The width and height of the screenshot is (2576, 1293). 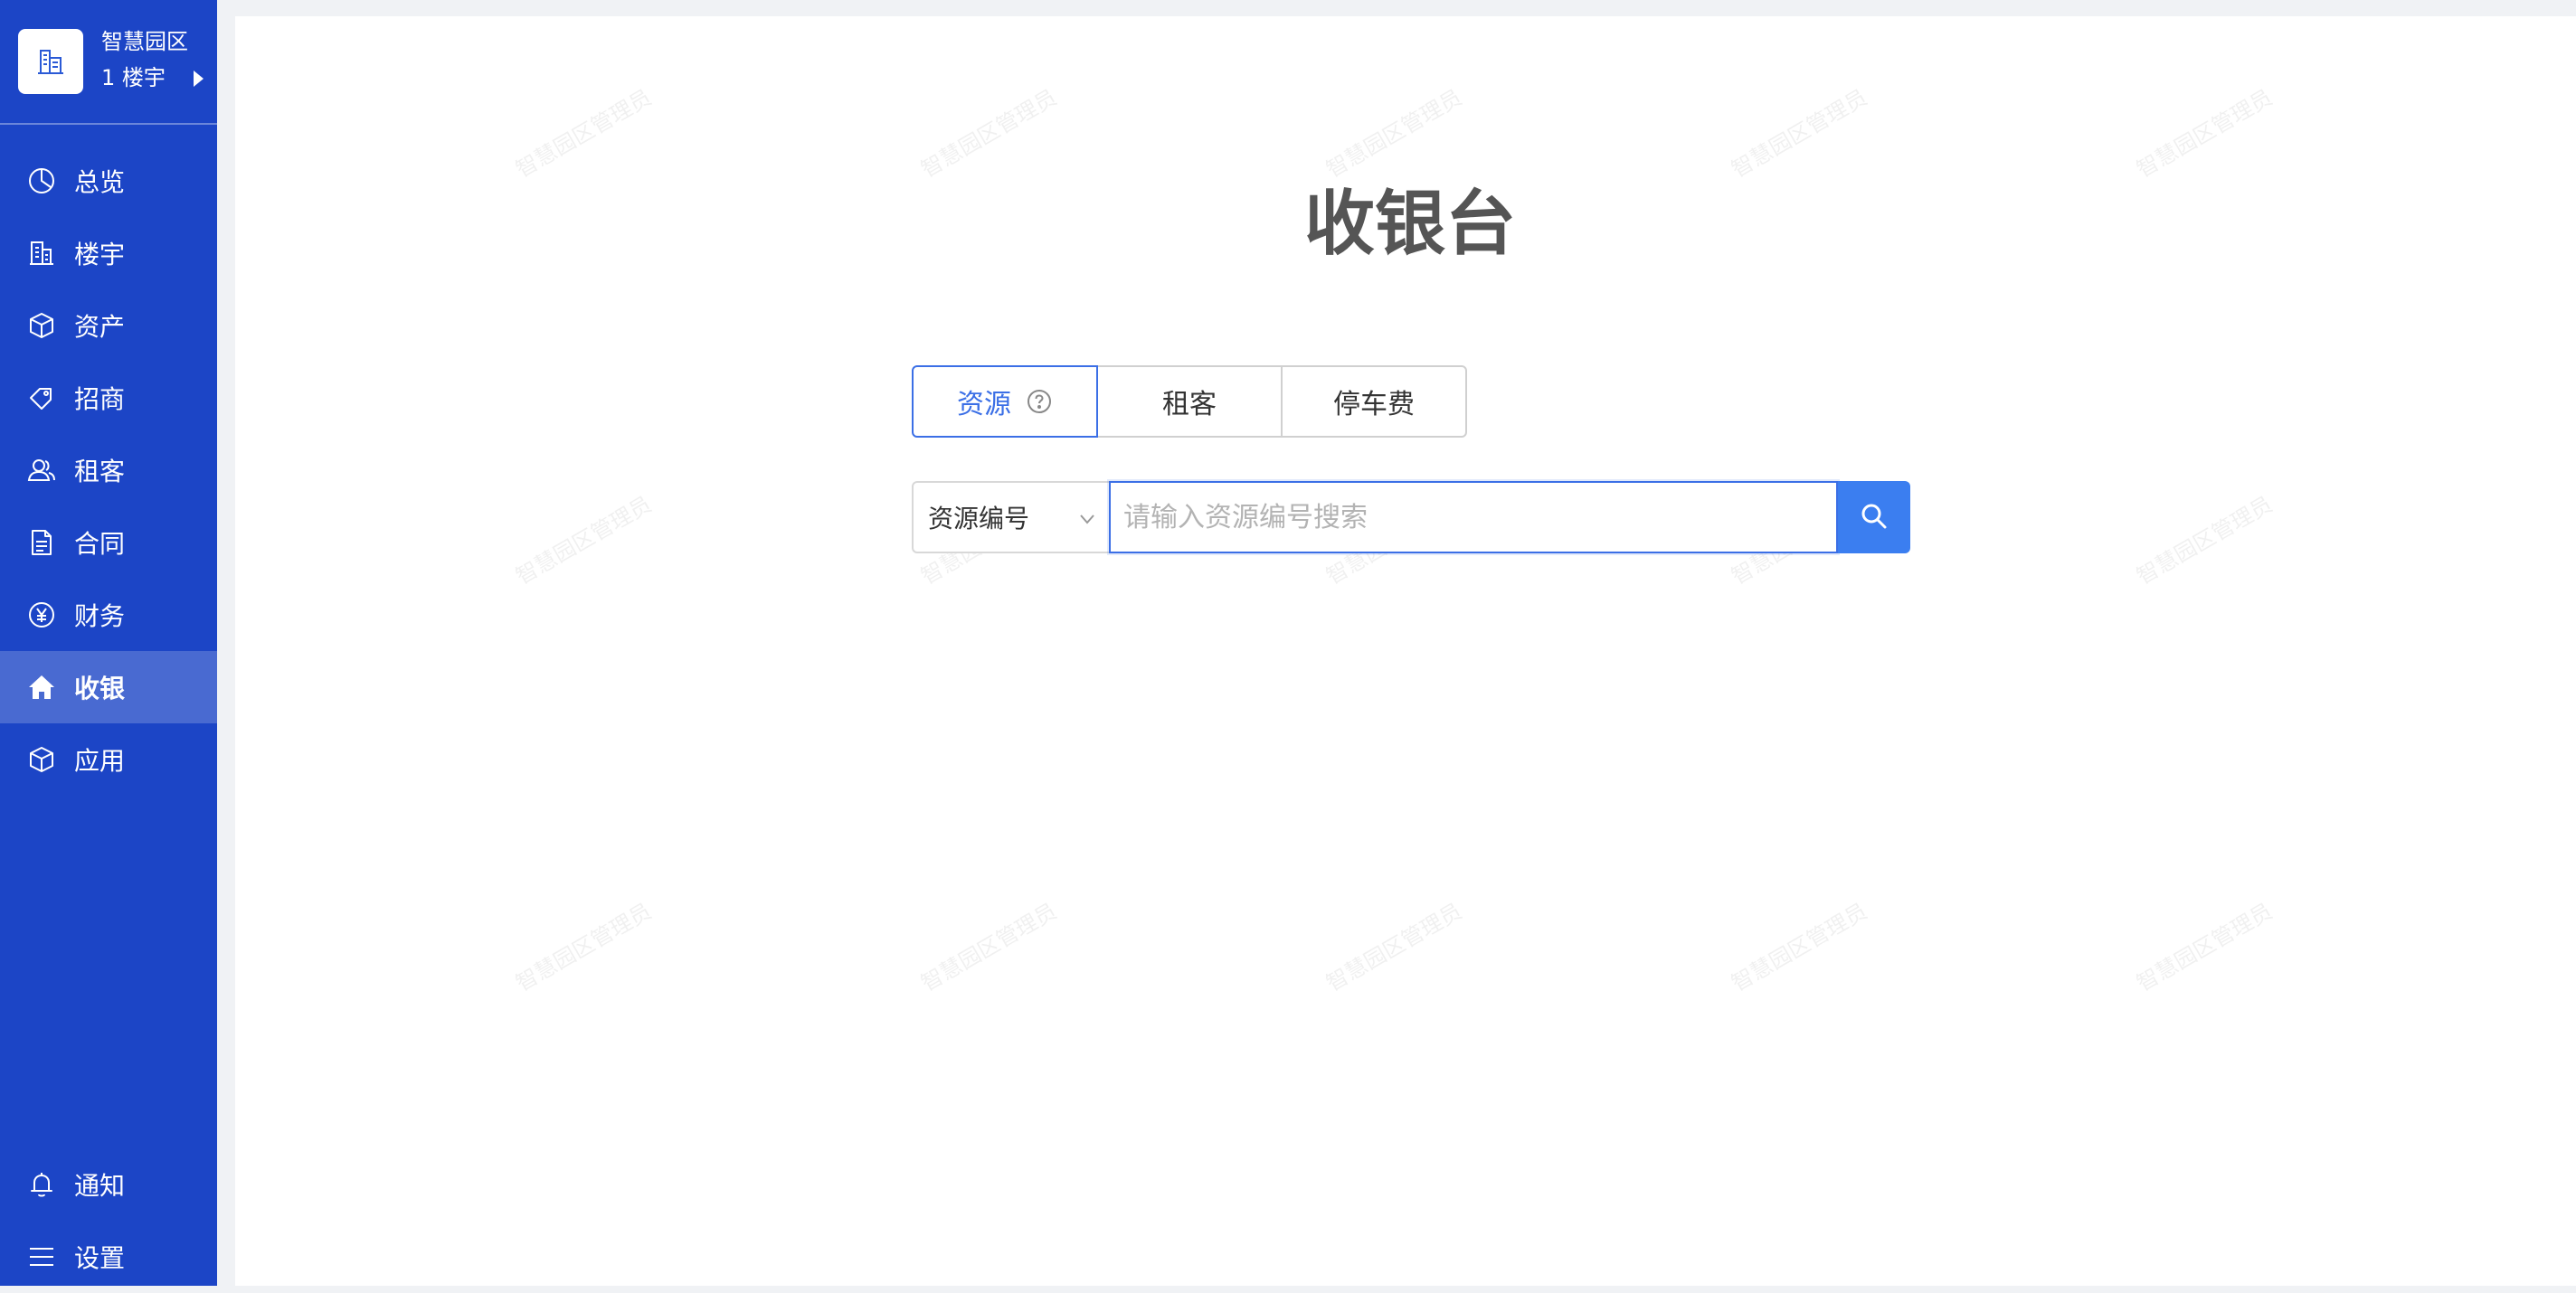 I want to click on sidebar-item-apps: 应用, so click(x=108, y=759).